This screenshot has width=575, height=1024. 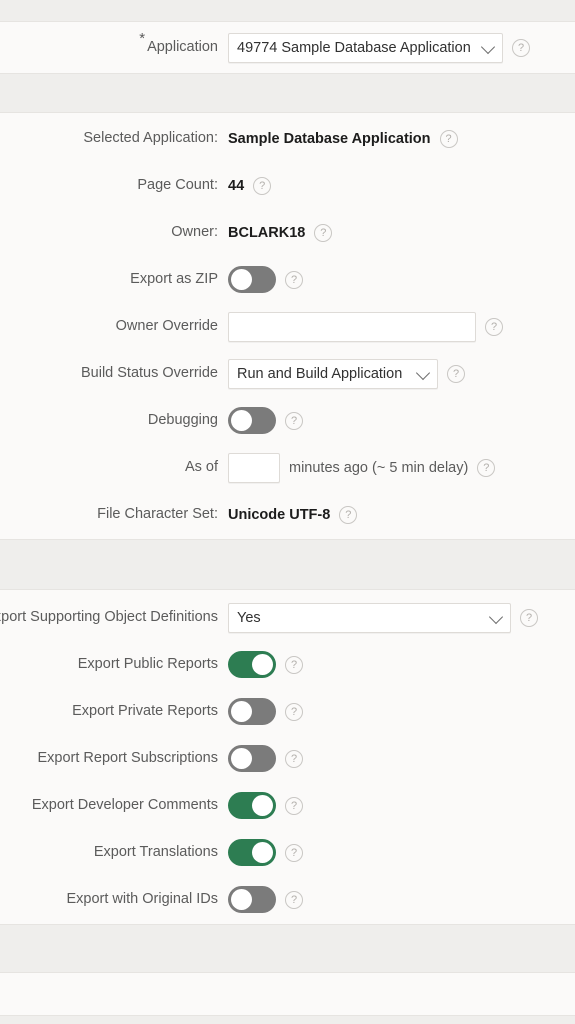 I want to click on export-translations-toggle, so click(x=252, y=852).